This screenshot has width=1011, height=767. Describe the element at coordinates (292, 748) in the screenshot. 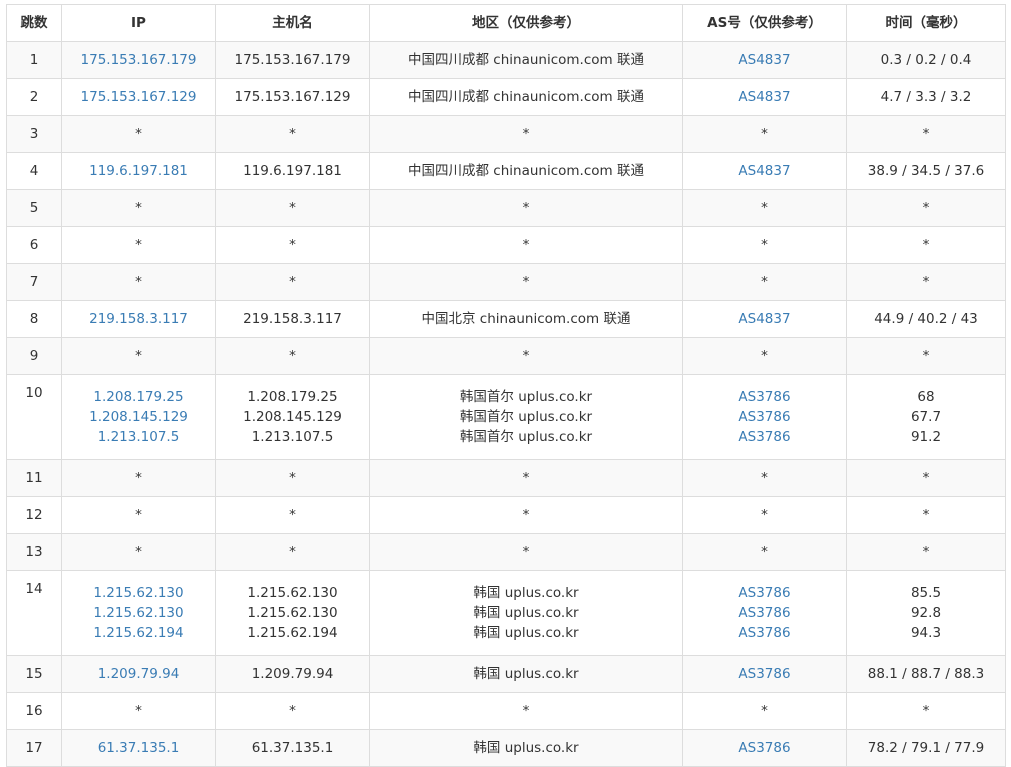

I see `hostname-text: 61.37.135.1` at that location.